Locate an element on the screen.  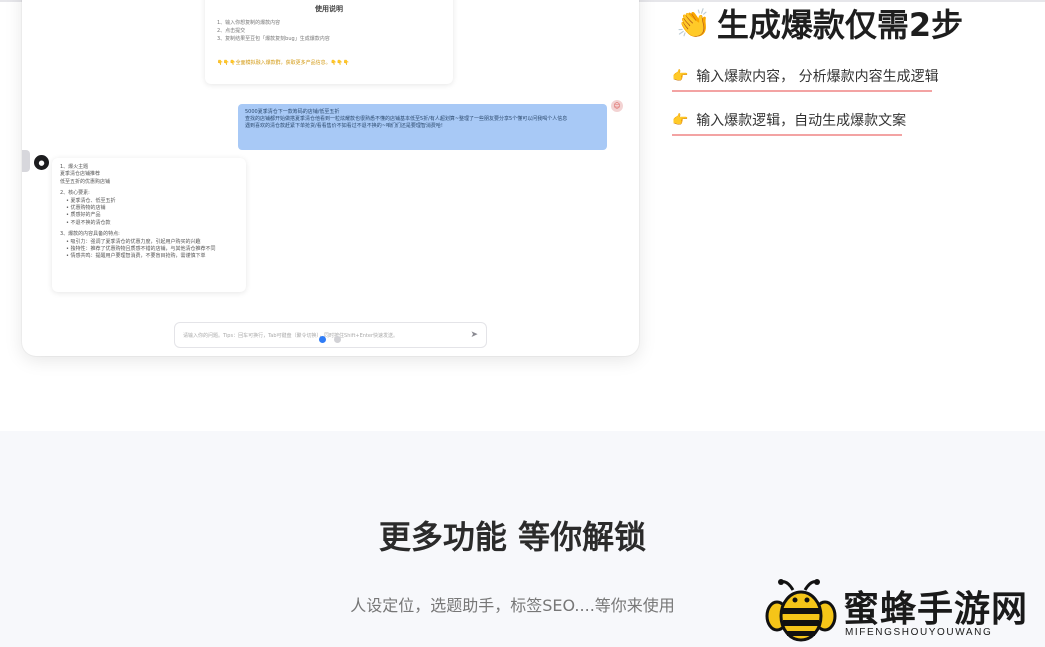
user-avatar-icon: ☺ is located at coordinates (617, 106).